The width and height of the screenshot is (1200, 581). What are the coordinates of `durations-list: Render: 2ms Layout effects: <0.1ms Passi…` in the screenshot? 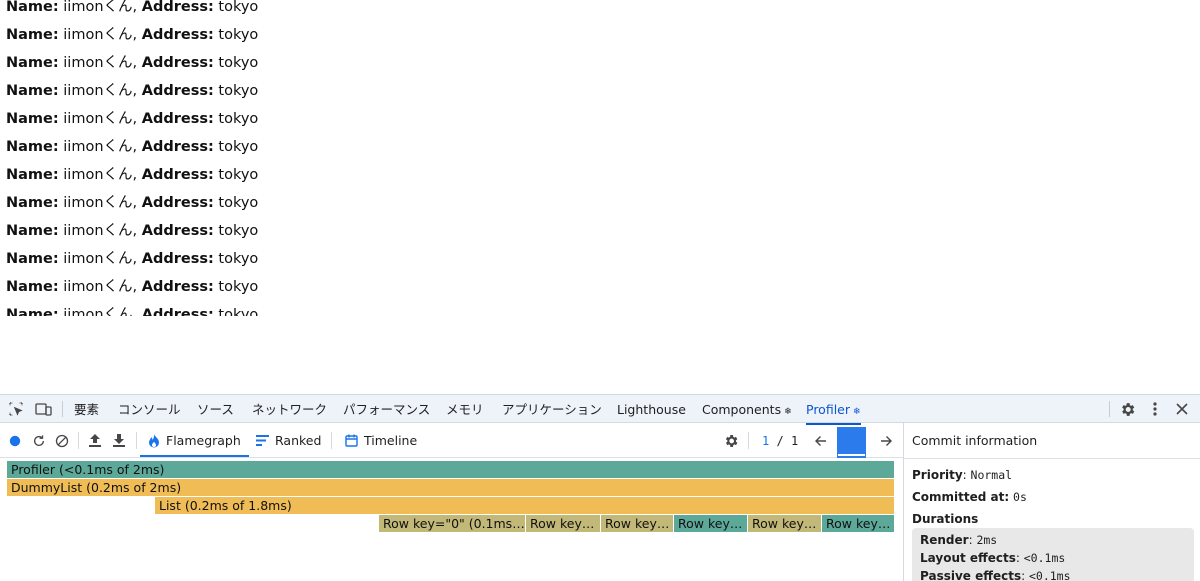 It's located at (1053, 554).